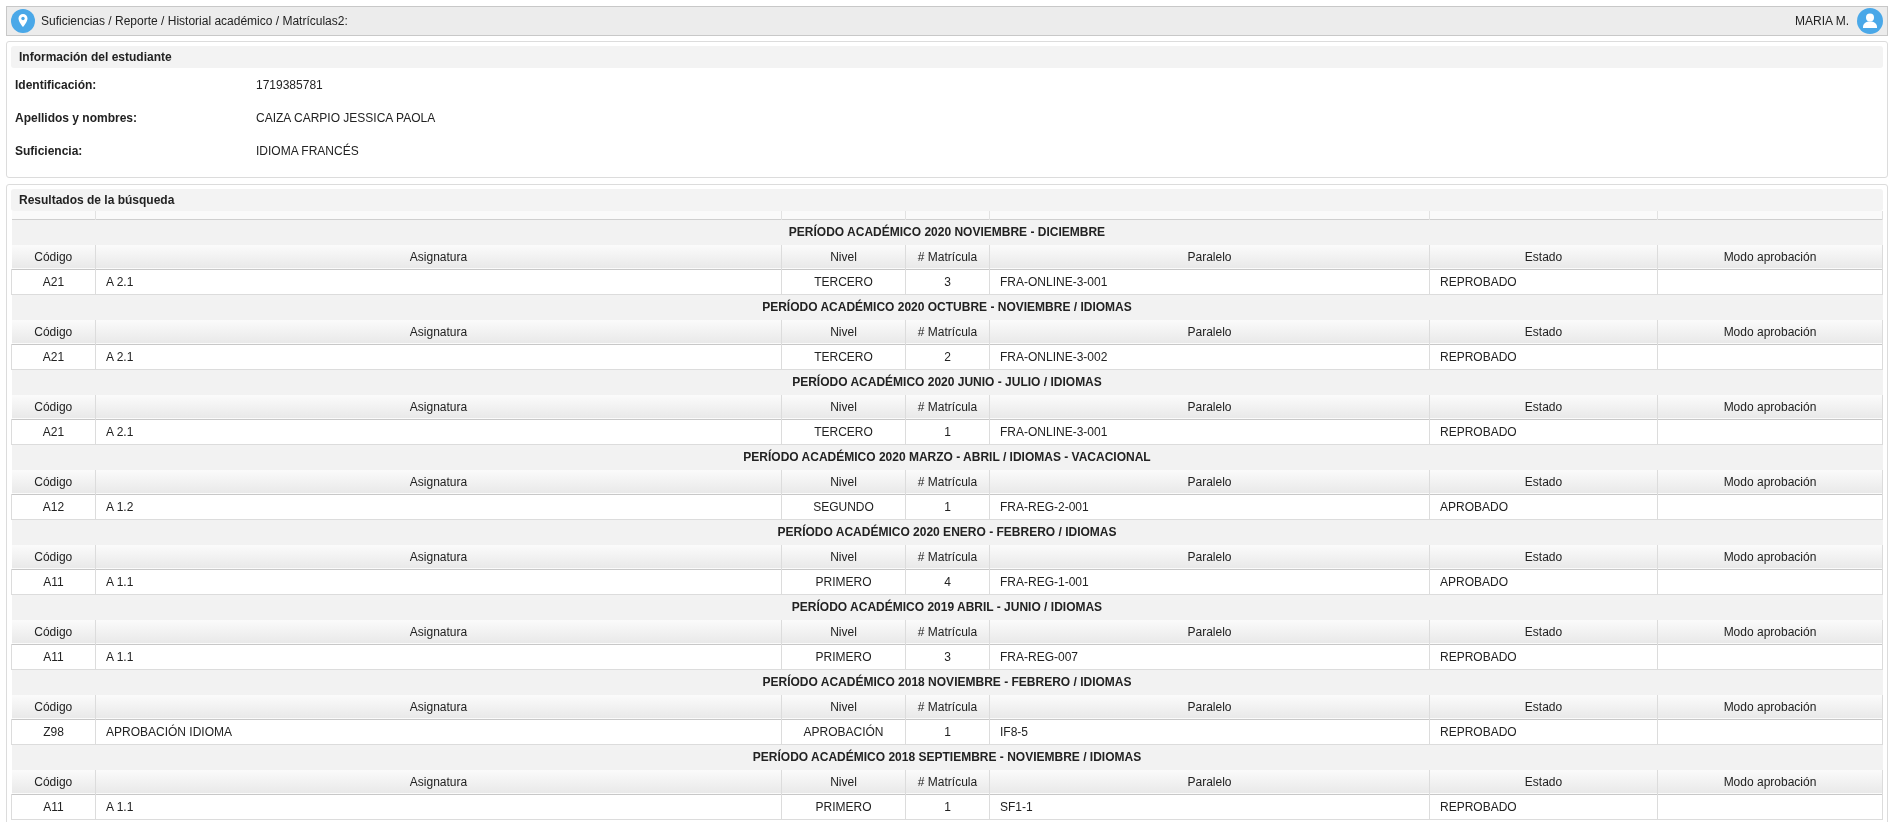  Describe the element at coordinates (1209, 806) in the screenshot. I see `table-cell: SF1-1` at that location.